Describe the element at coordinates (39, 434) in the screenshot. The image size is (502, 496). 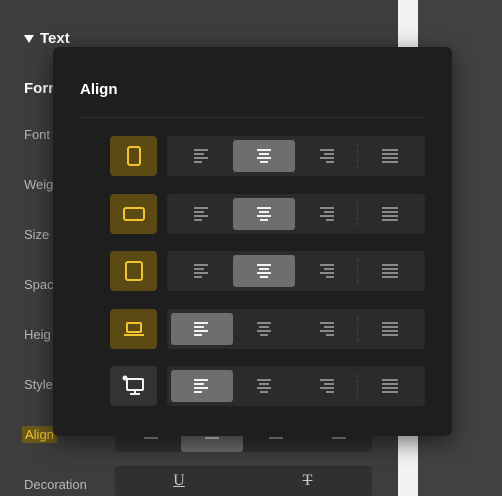
I see `align-label: Align` at that location.